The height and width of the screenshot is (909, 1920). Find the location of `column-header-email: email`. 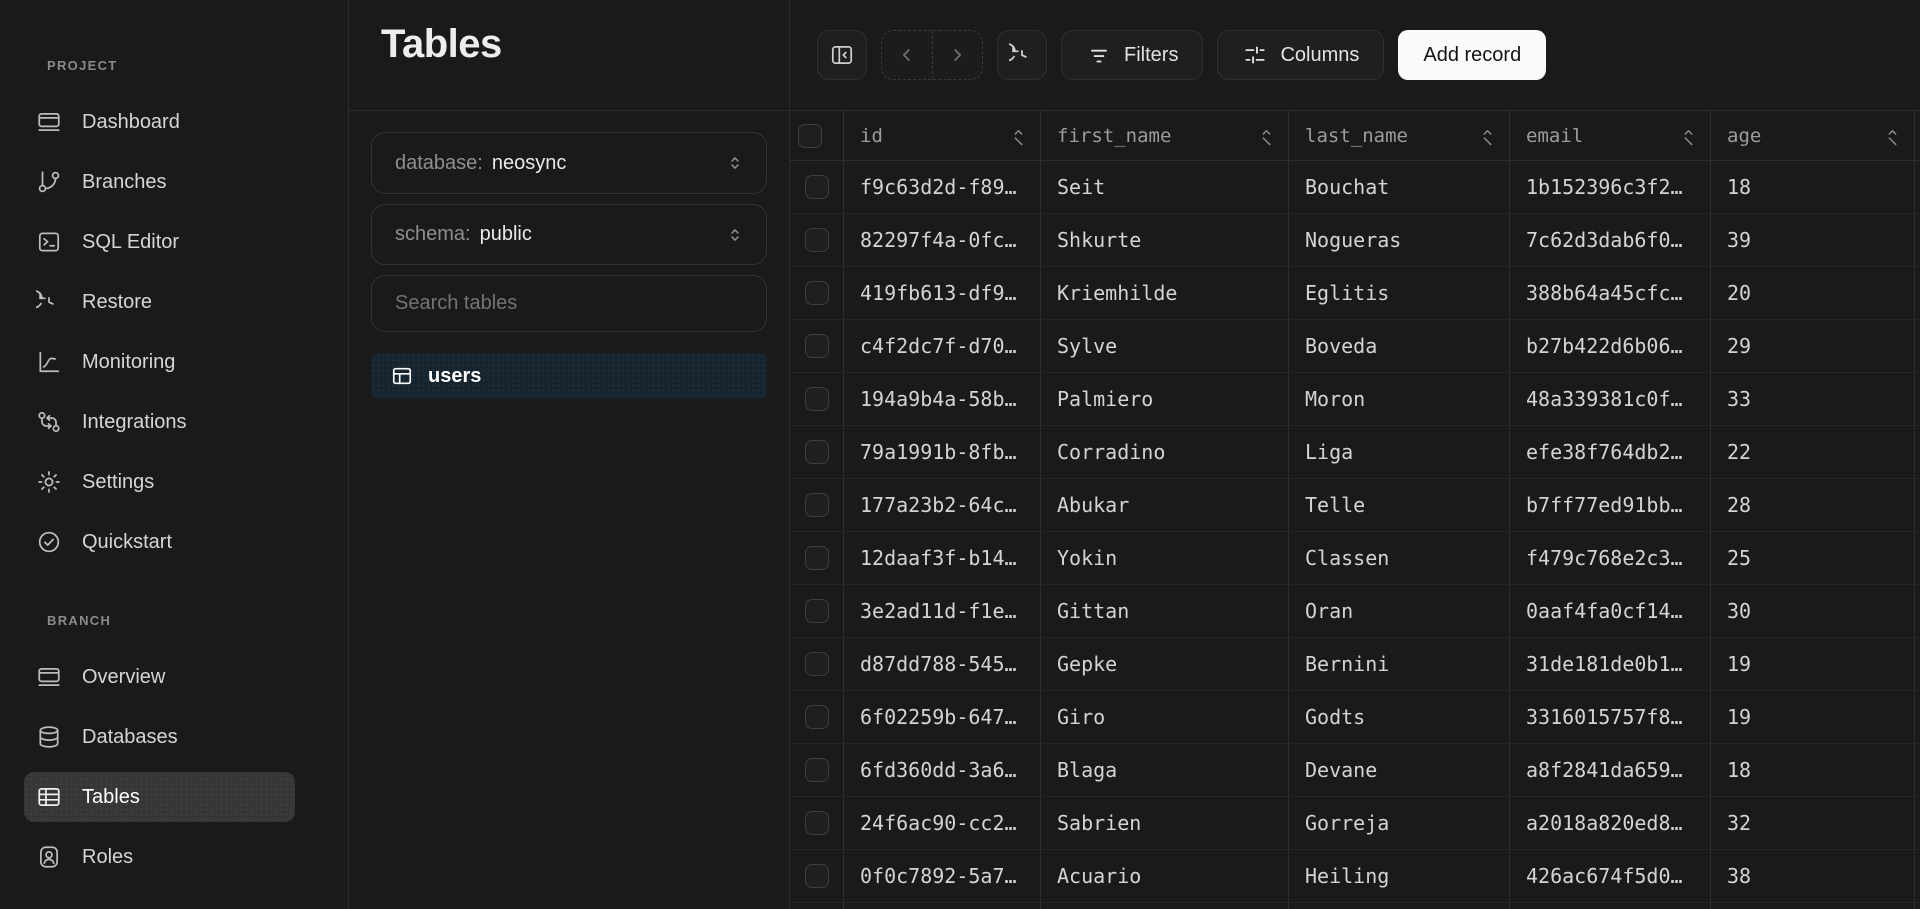

column-header-email: email is located at coordinates (1610, 136).